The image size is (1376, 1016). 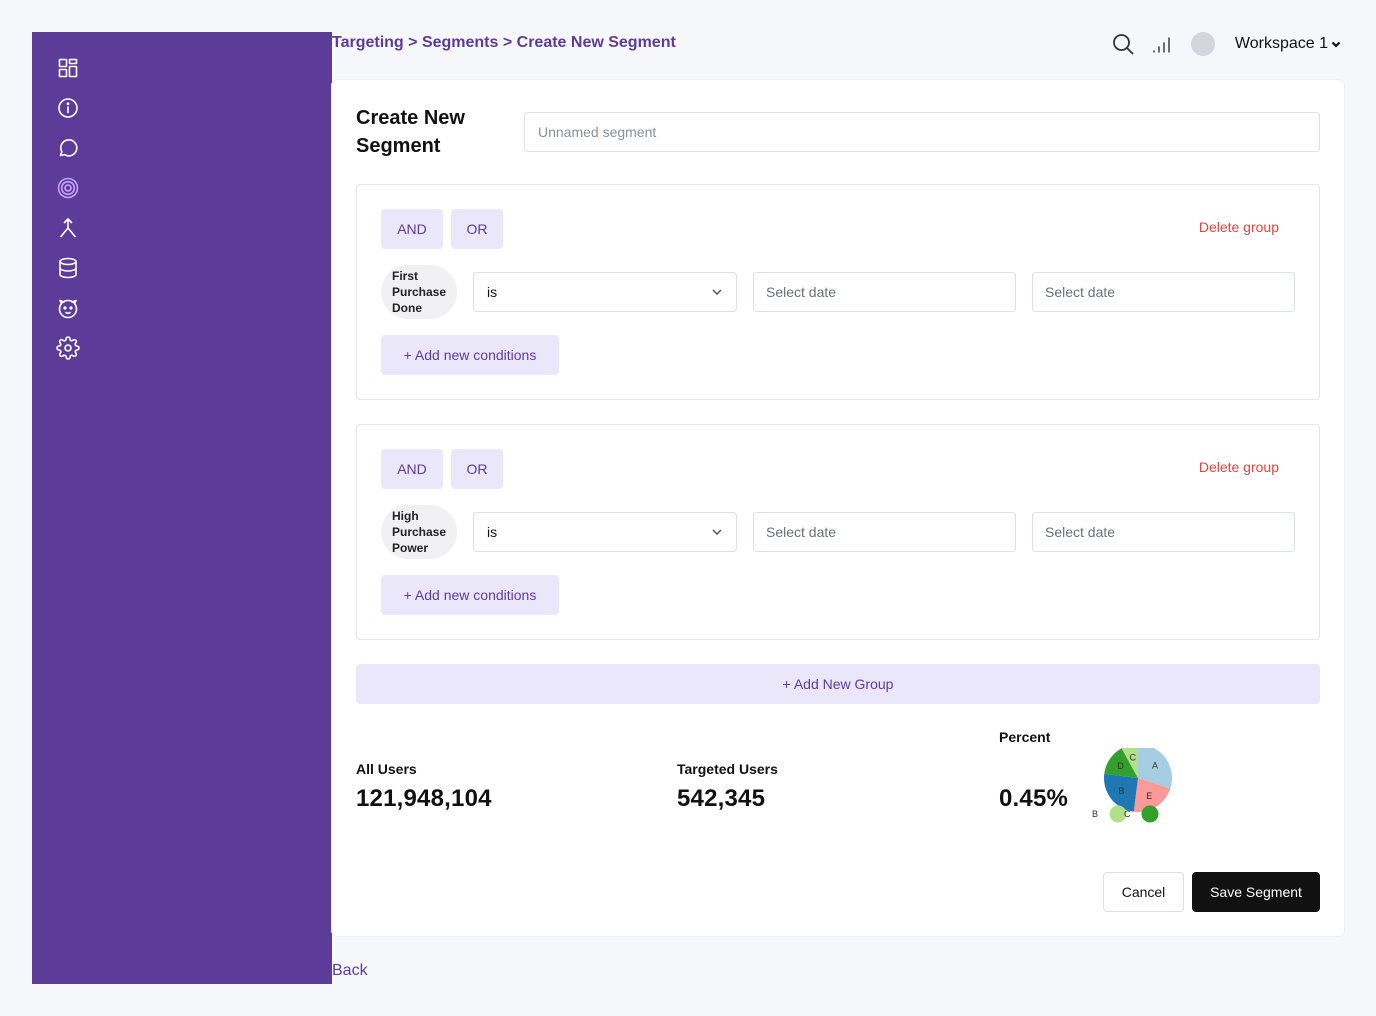 What do you see at coordinates (68, 108) in the screenshot?
I see `info-icon` at bounding box center [68, 108].